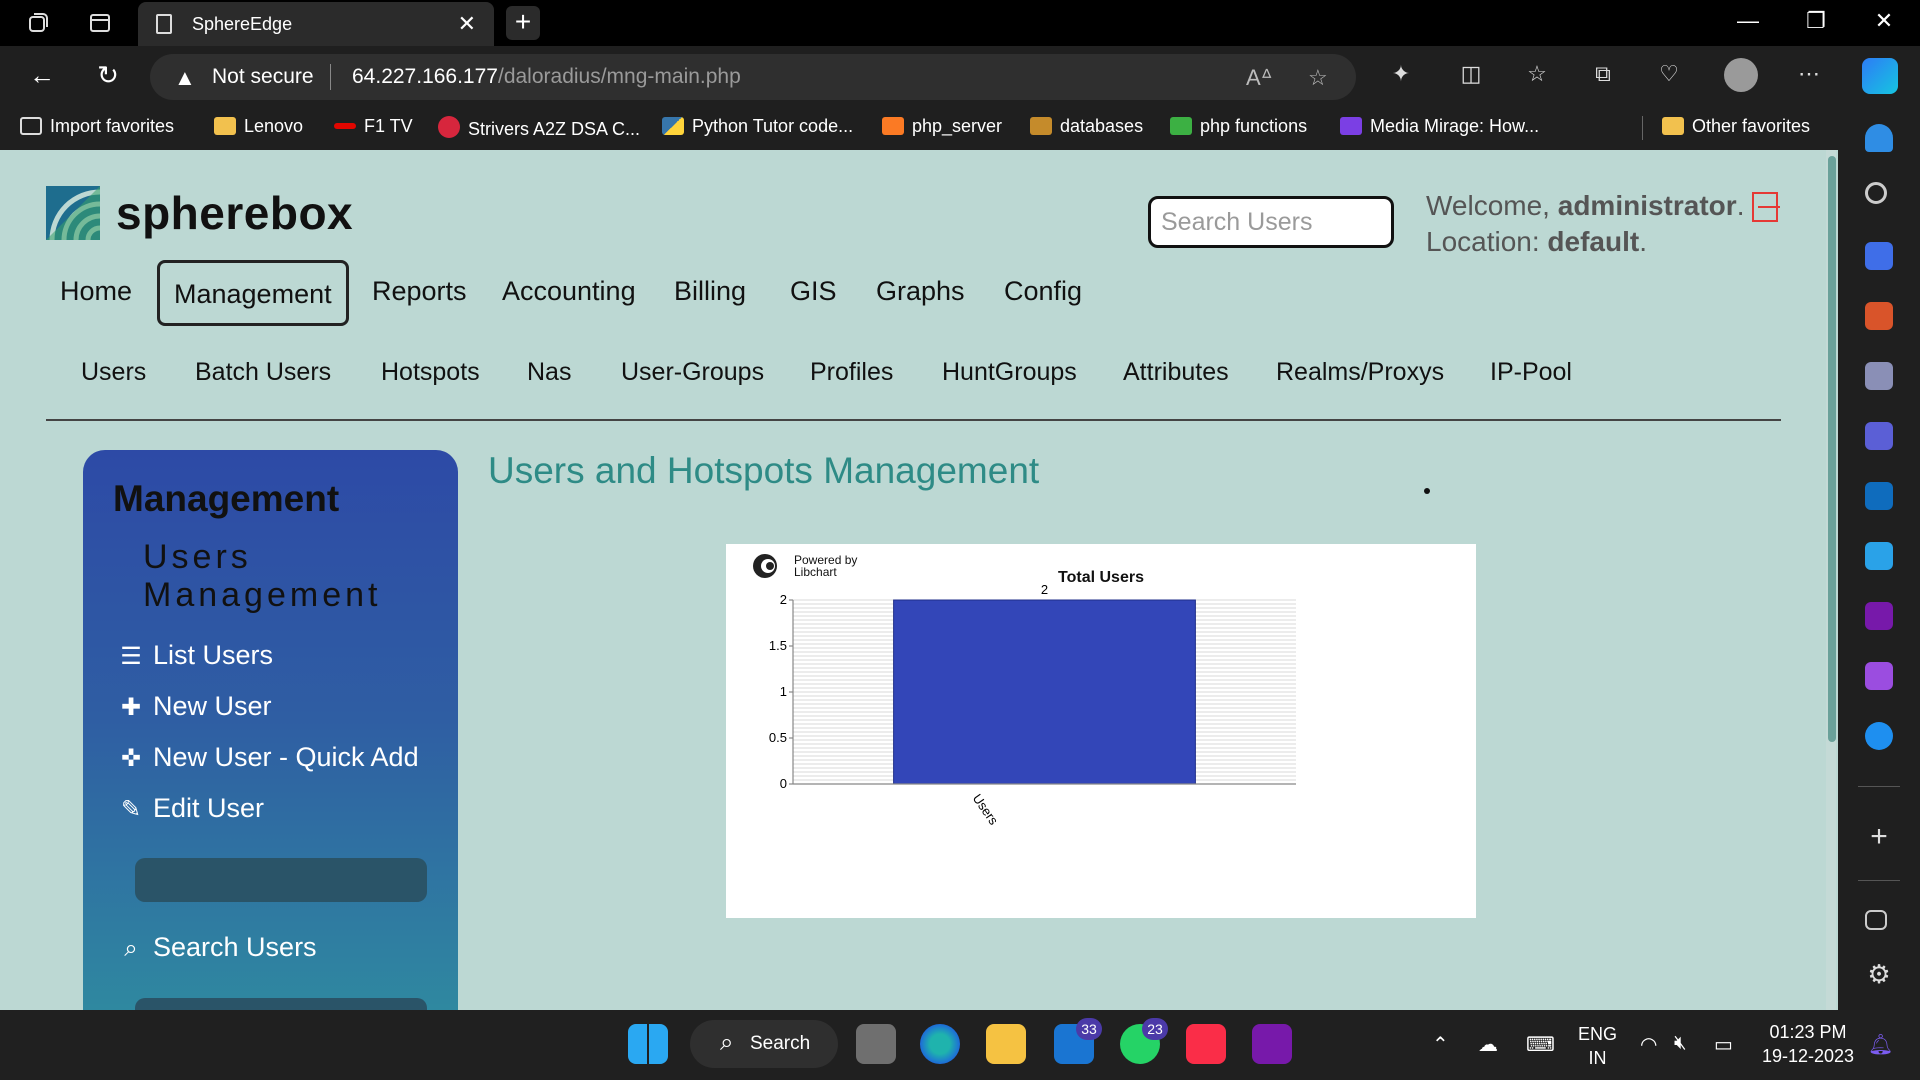 This screenshot has width=1920, height=1080. I want to click on skype-icon, so click(1879, 736).